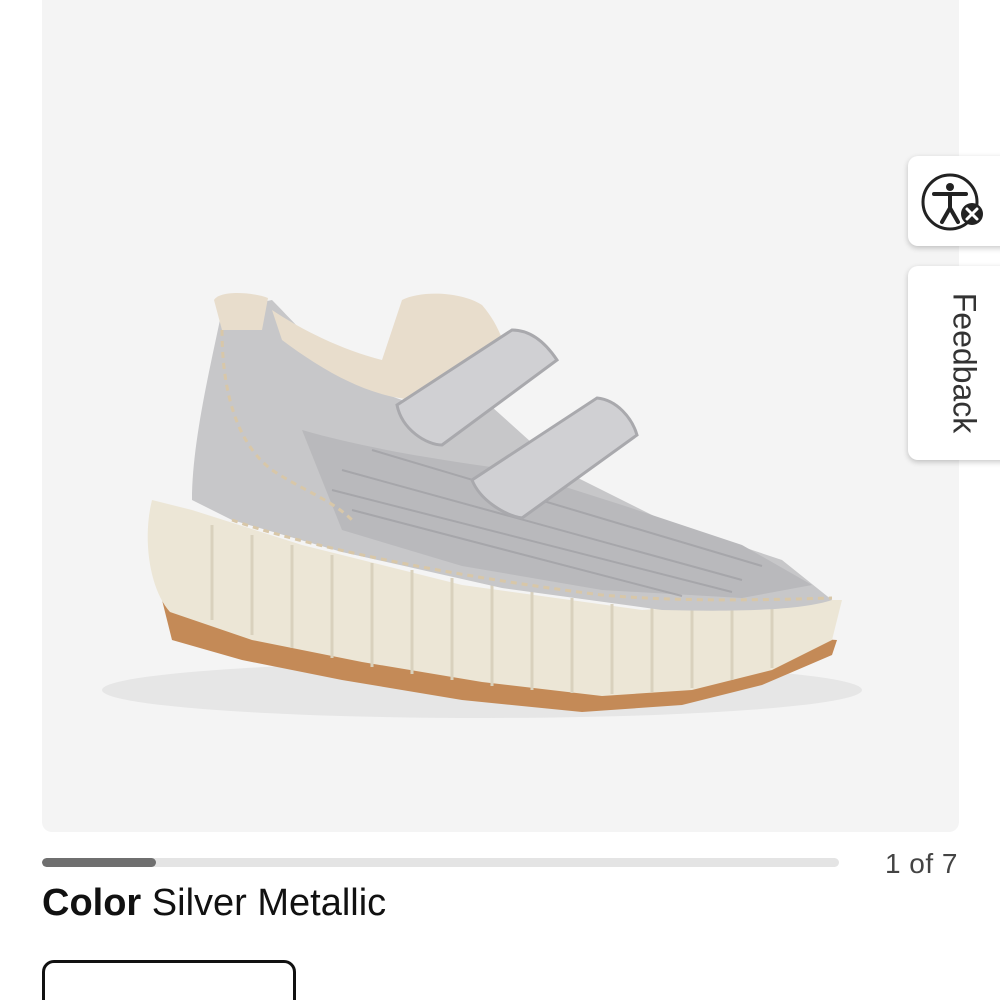  I want to click on gallery-counter: 1 of 7, so click(921, 863).